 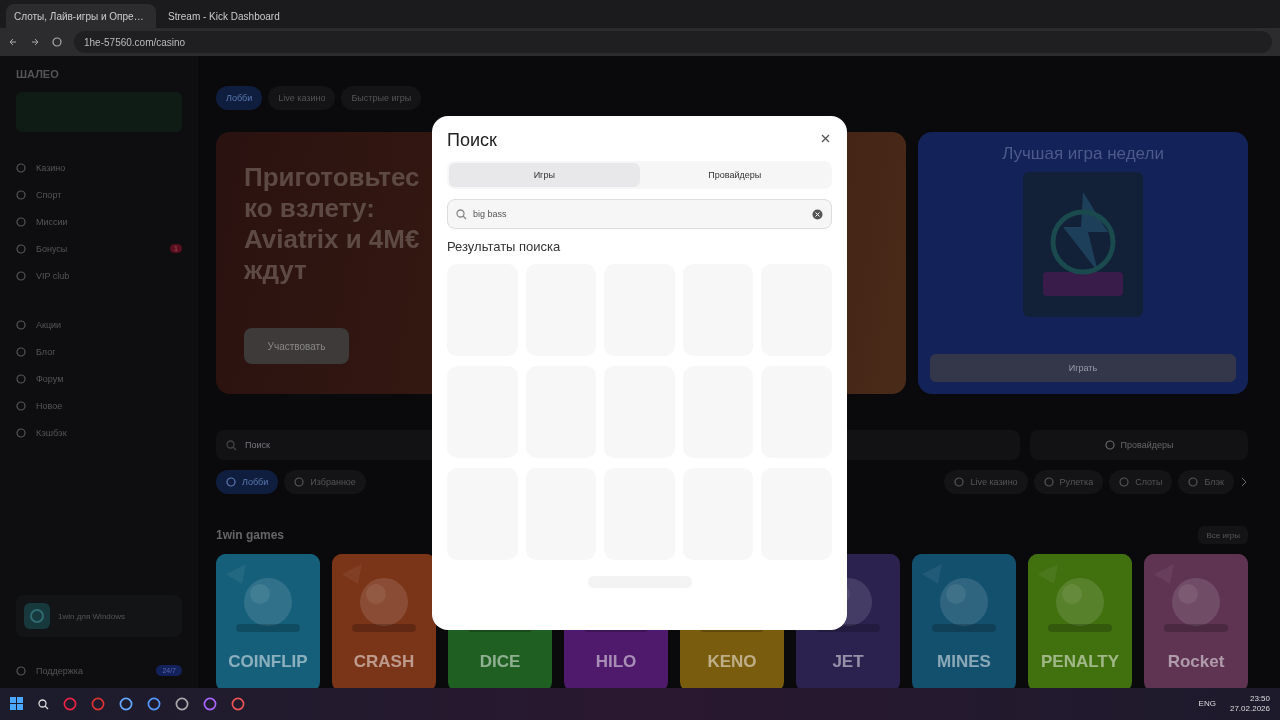 I want to click on dialog-title: Поиск, so click(x=472, y=140).